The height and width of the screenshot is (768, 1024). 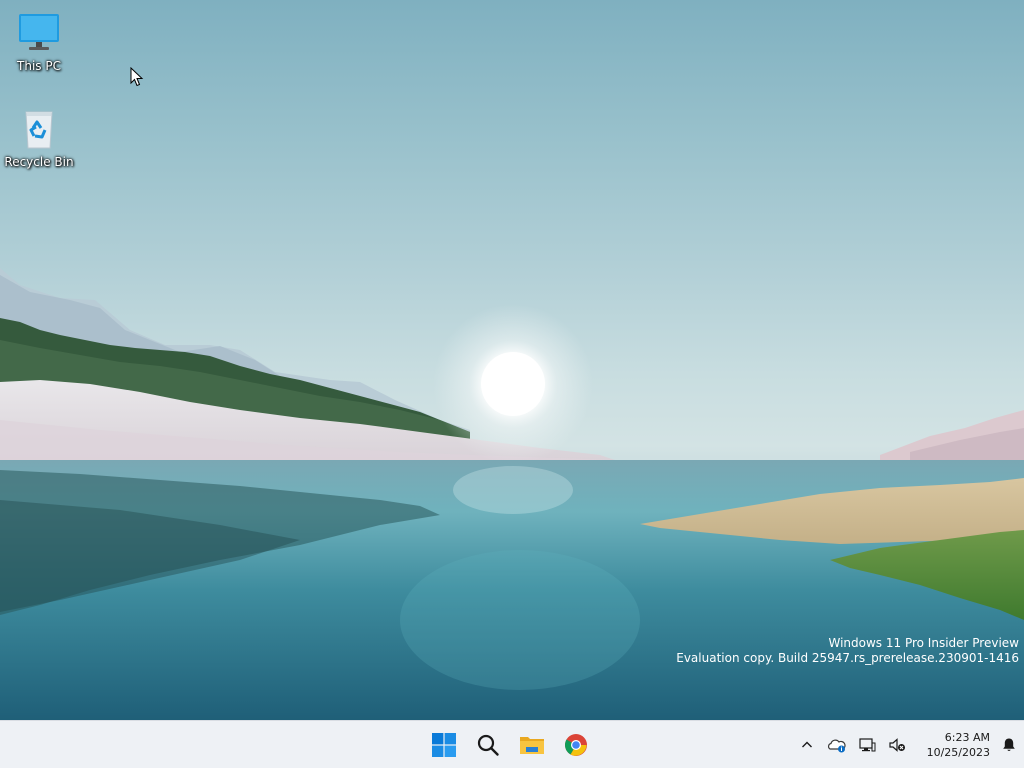 I want to click on onedrive-icon, so click(x=836, y=745).